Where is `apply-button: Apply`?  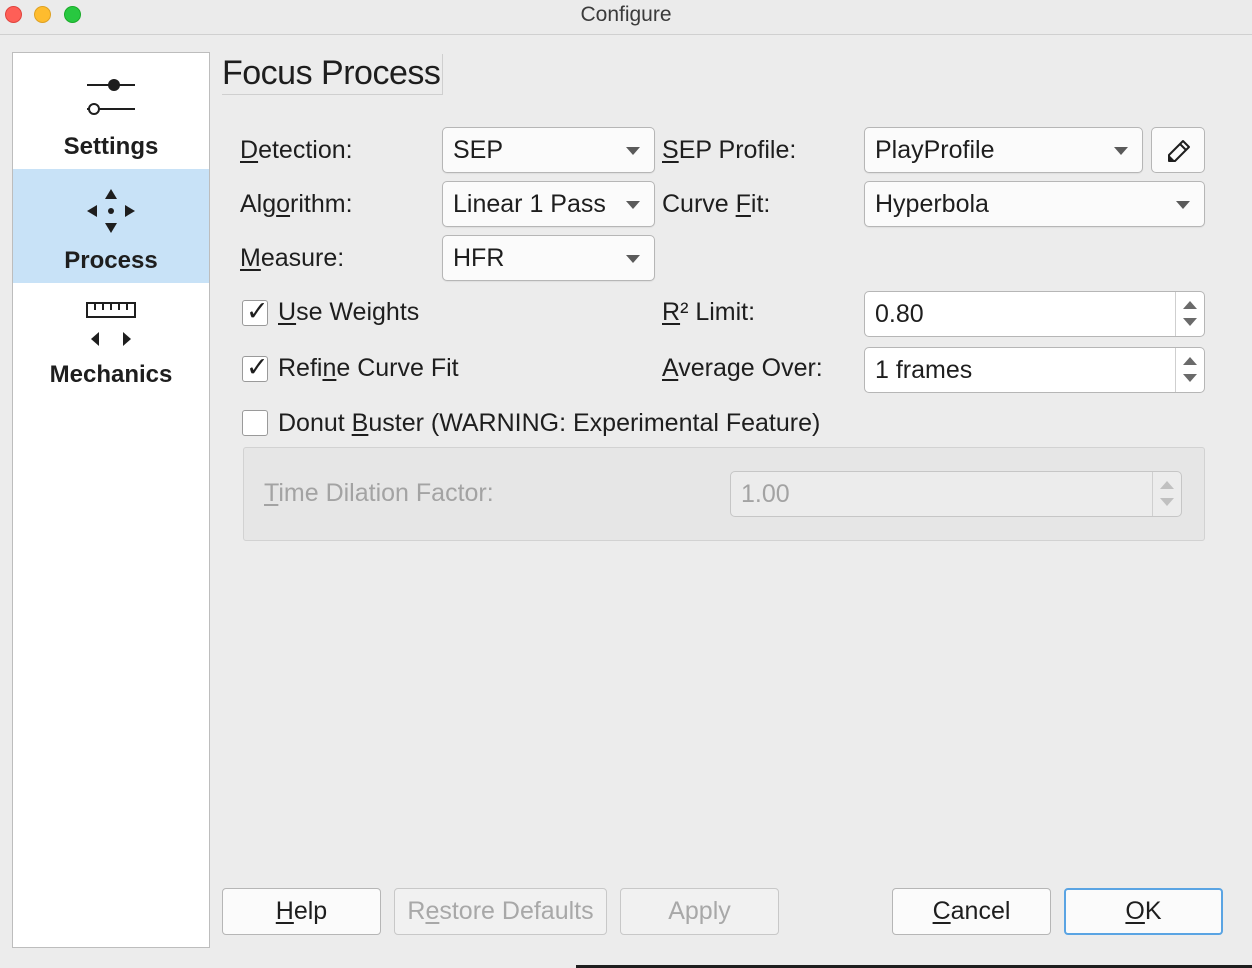
apply-button: Apply is located at coordinates (699, 911).